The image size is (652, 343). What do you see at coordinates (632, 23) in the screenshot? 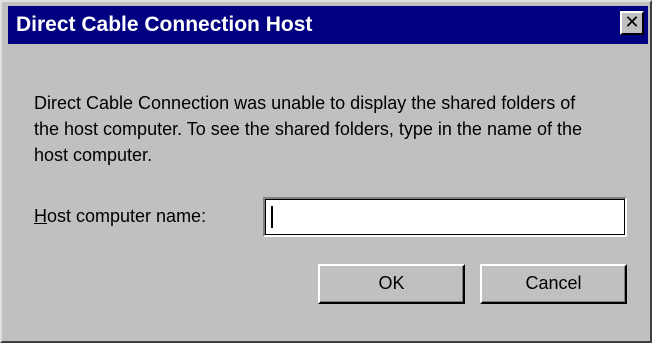
I see `close-icon: ✕` at bounding box center [632, 23].